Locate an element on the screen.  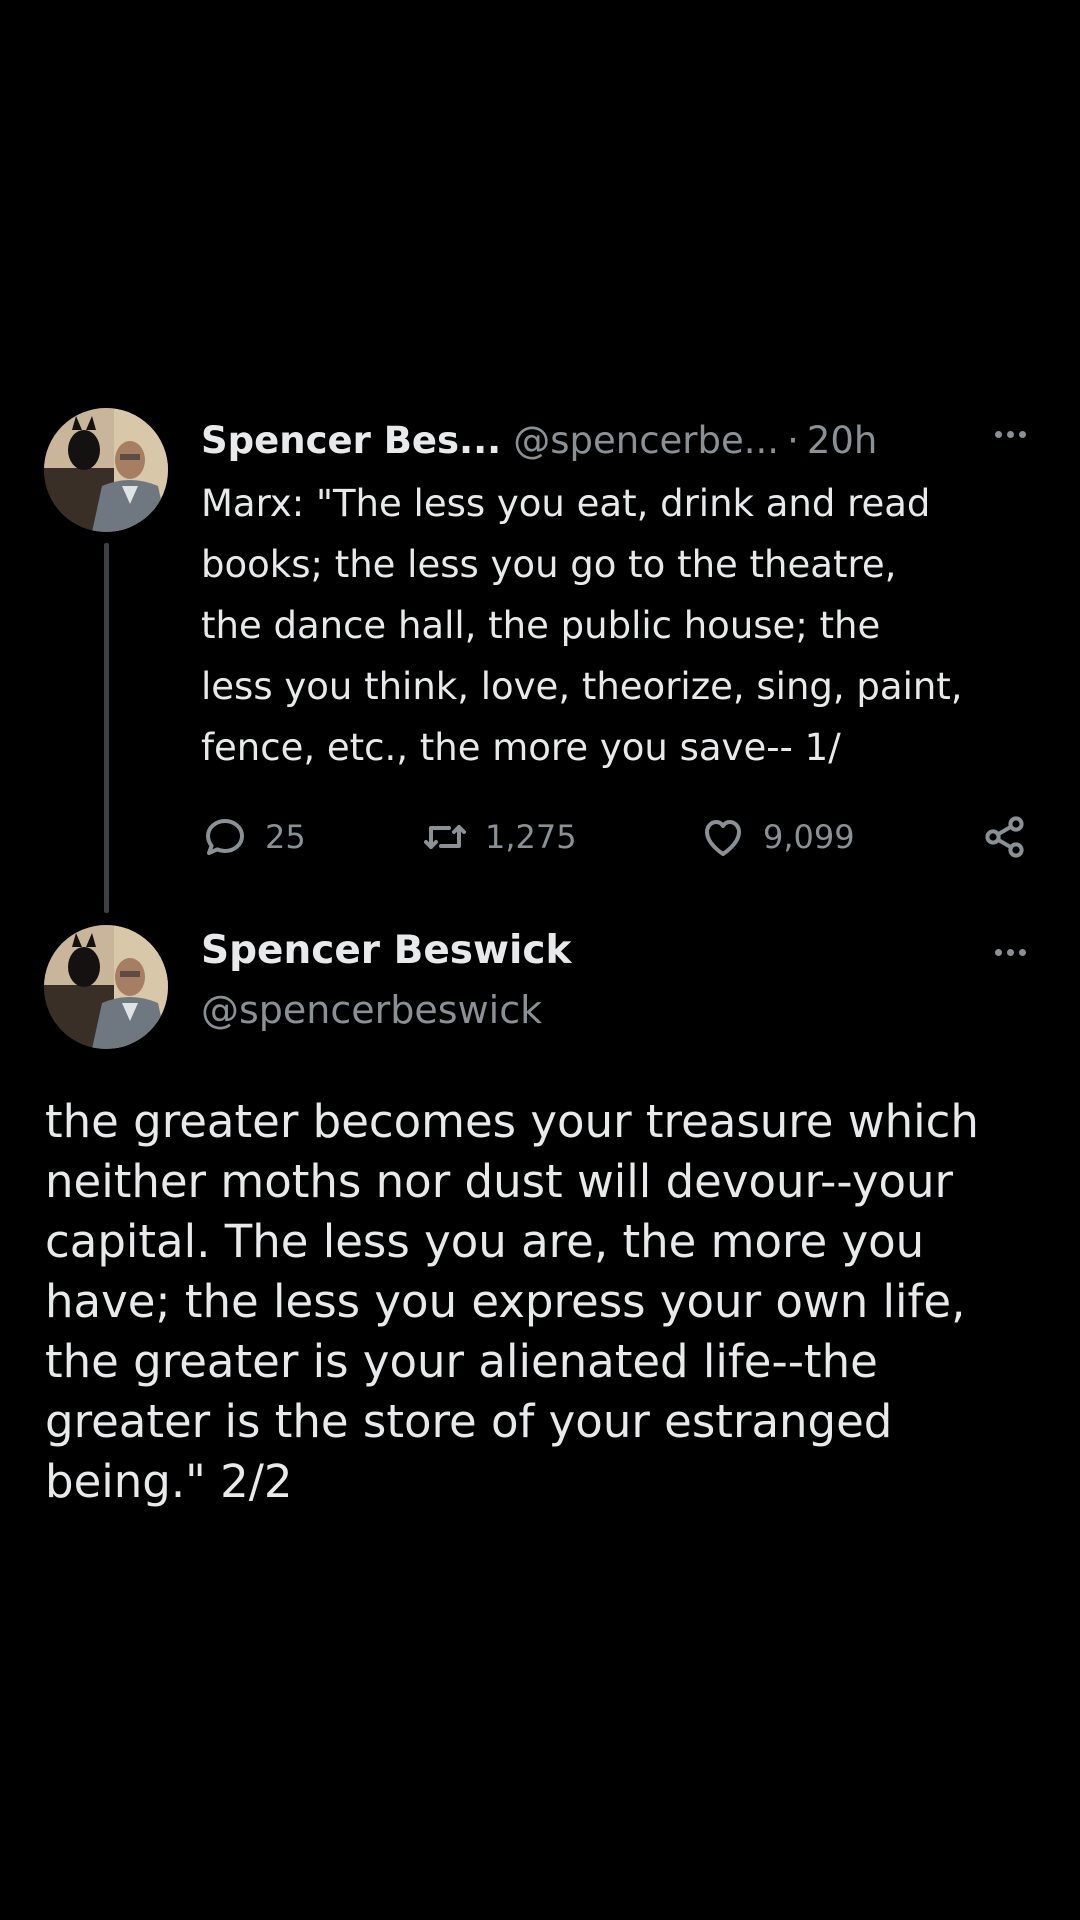
reply-icon is located at coordinates (225, 837).